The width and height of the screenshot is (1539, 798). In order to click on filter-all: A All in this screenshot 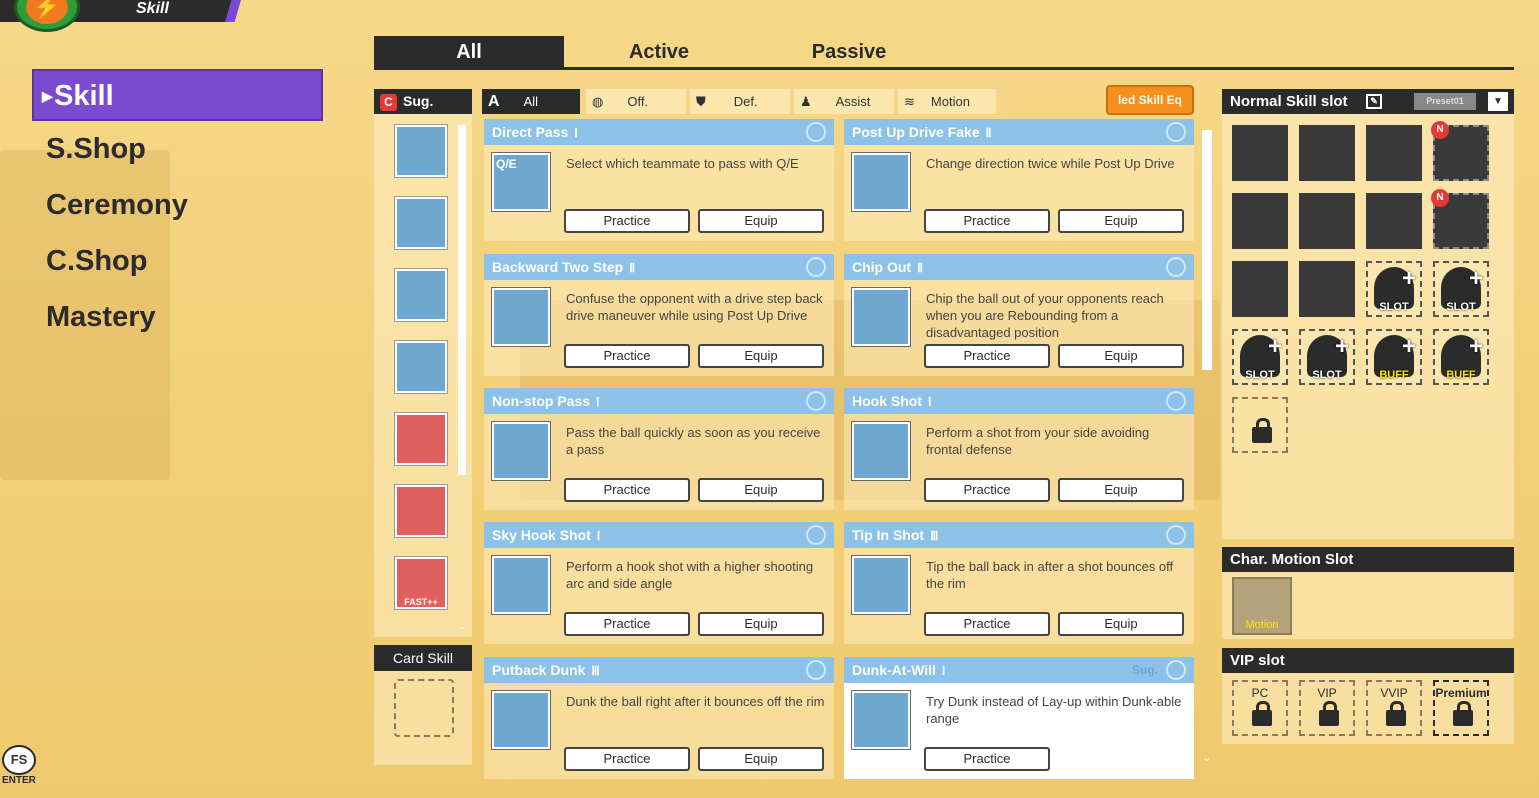, I will do `click(531, 101)`.